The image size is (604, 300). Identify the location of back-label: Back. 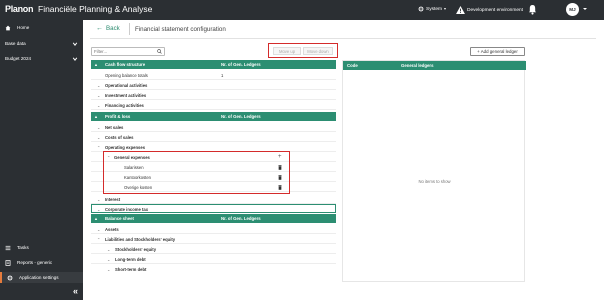
(113, 28).